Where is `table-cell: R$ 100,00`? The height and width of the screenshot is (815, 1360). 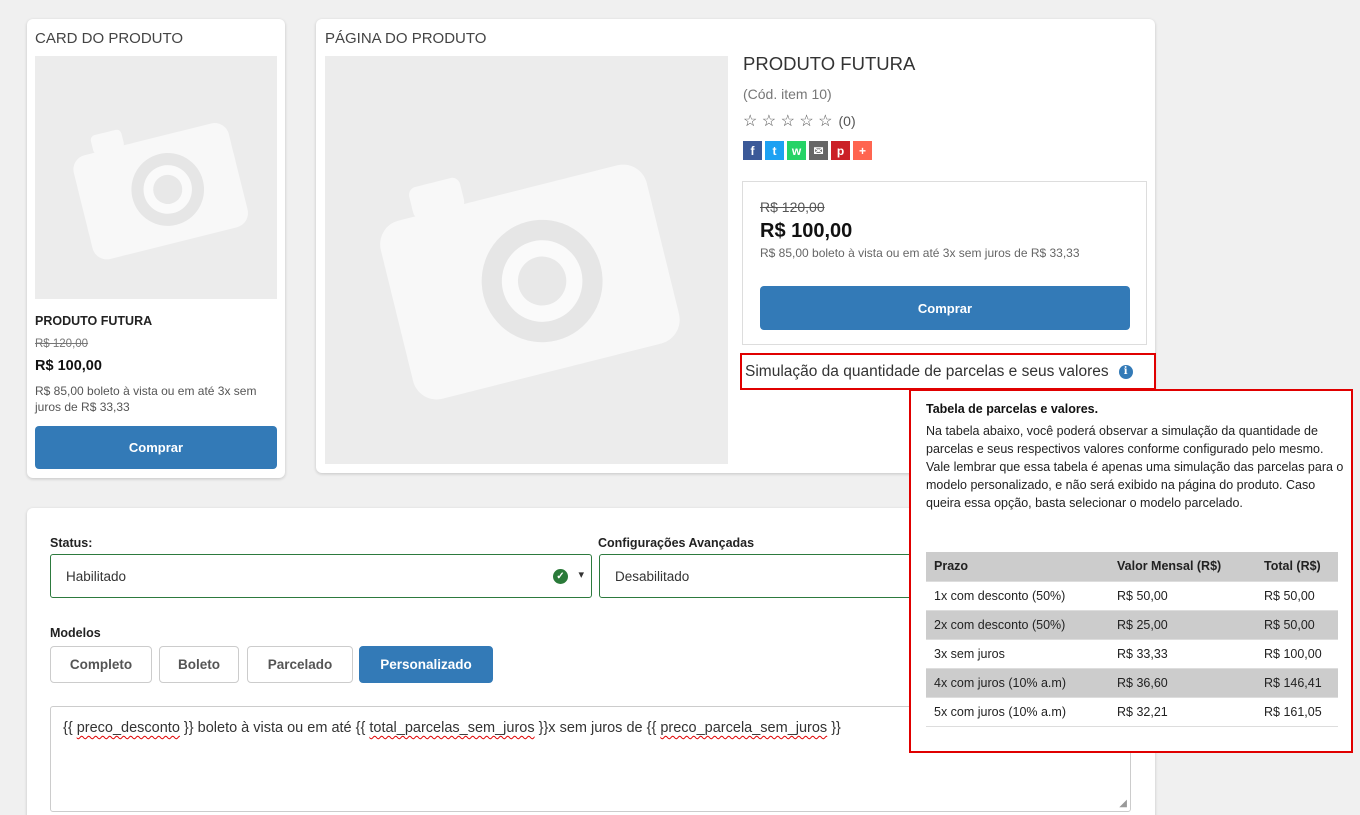
table-cell: R$ 100,00 is located at coordinates (1297, 654).